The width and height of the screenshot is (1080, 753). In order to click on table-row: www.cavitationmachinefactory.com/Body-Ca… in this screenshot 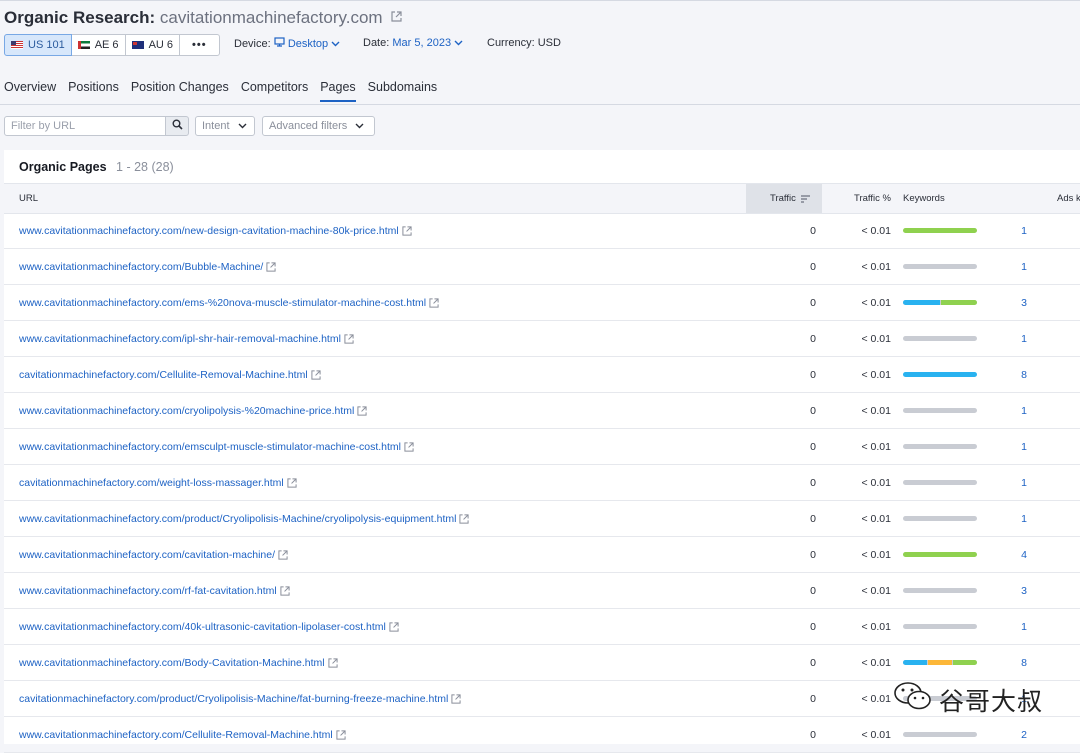, I will do `click(542, 663)`.